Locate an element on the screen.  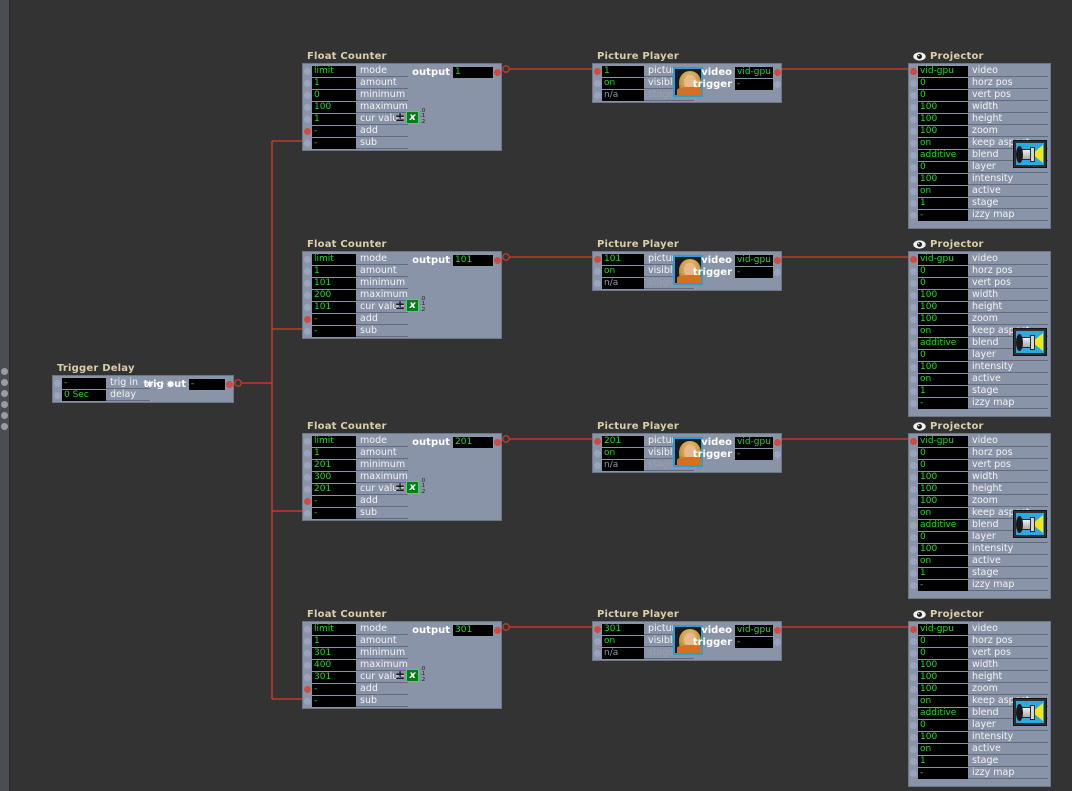
param-row-minimum: 101 minimum is located at coordinates (402, 283).